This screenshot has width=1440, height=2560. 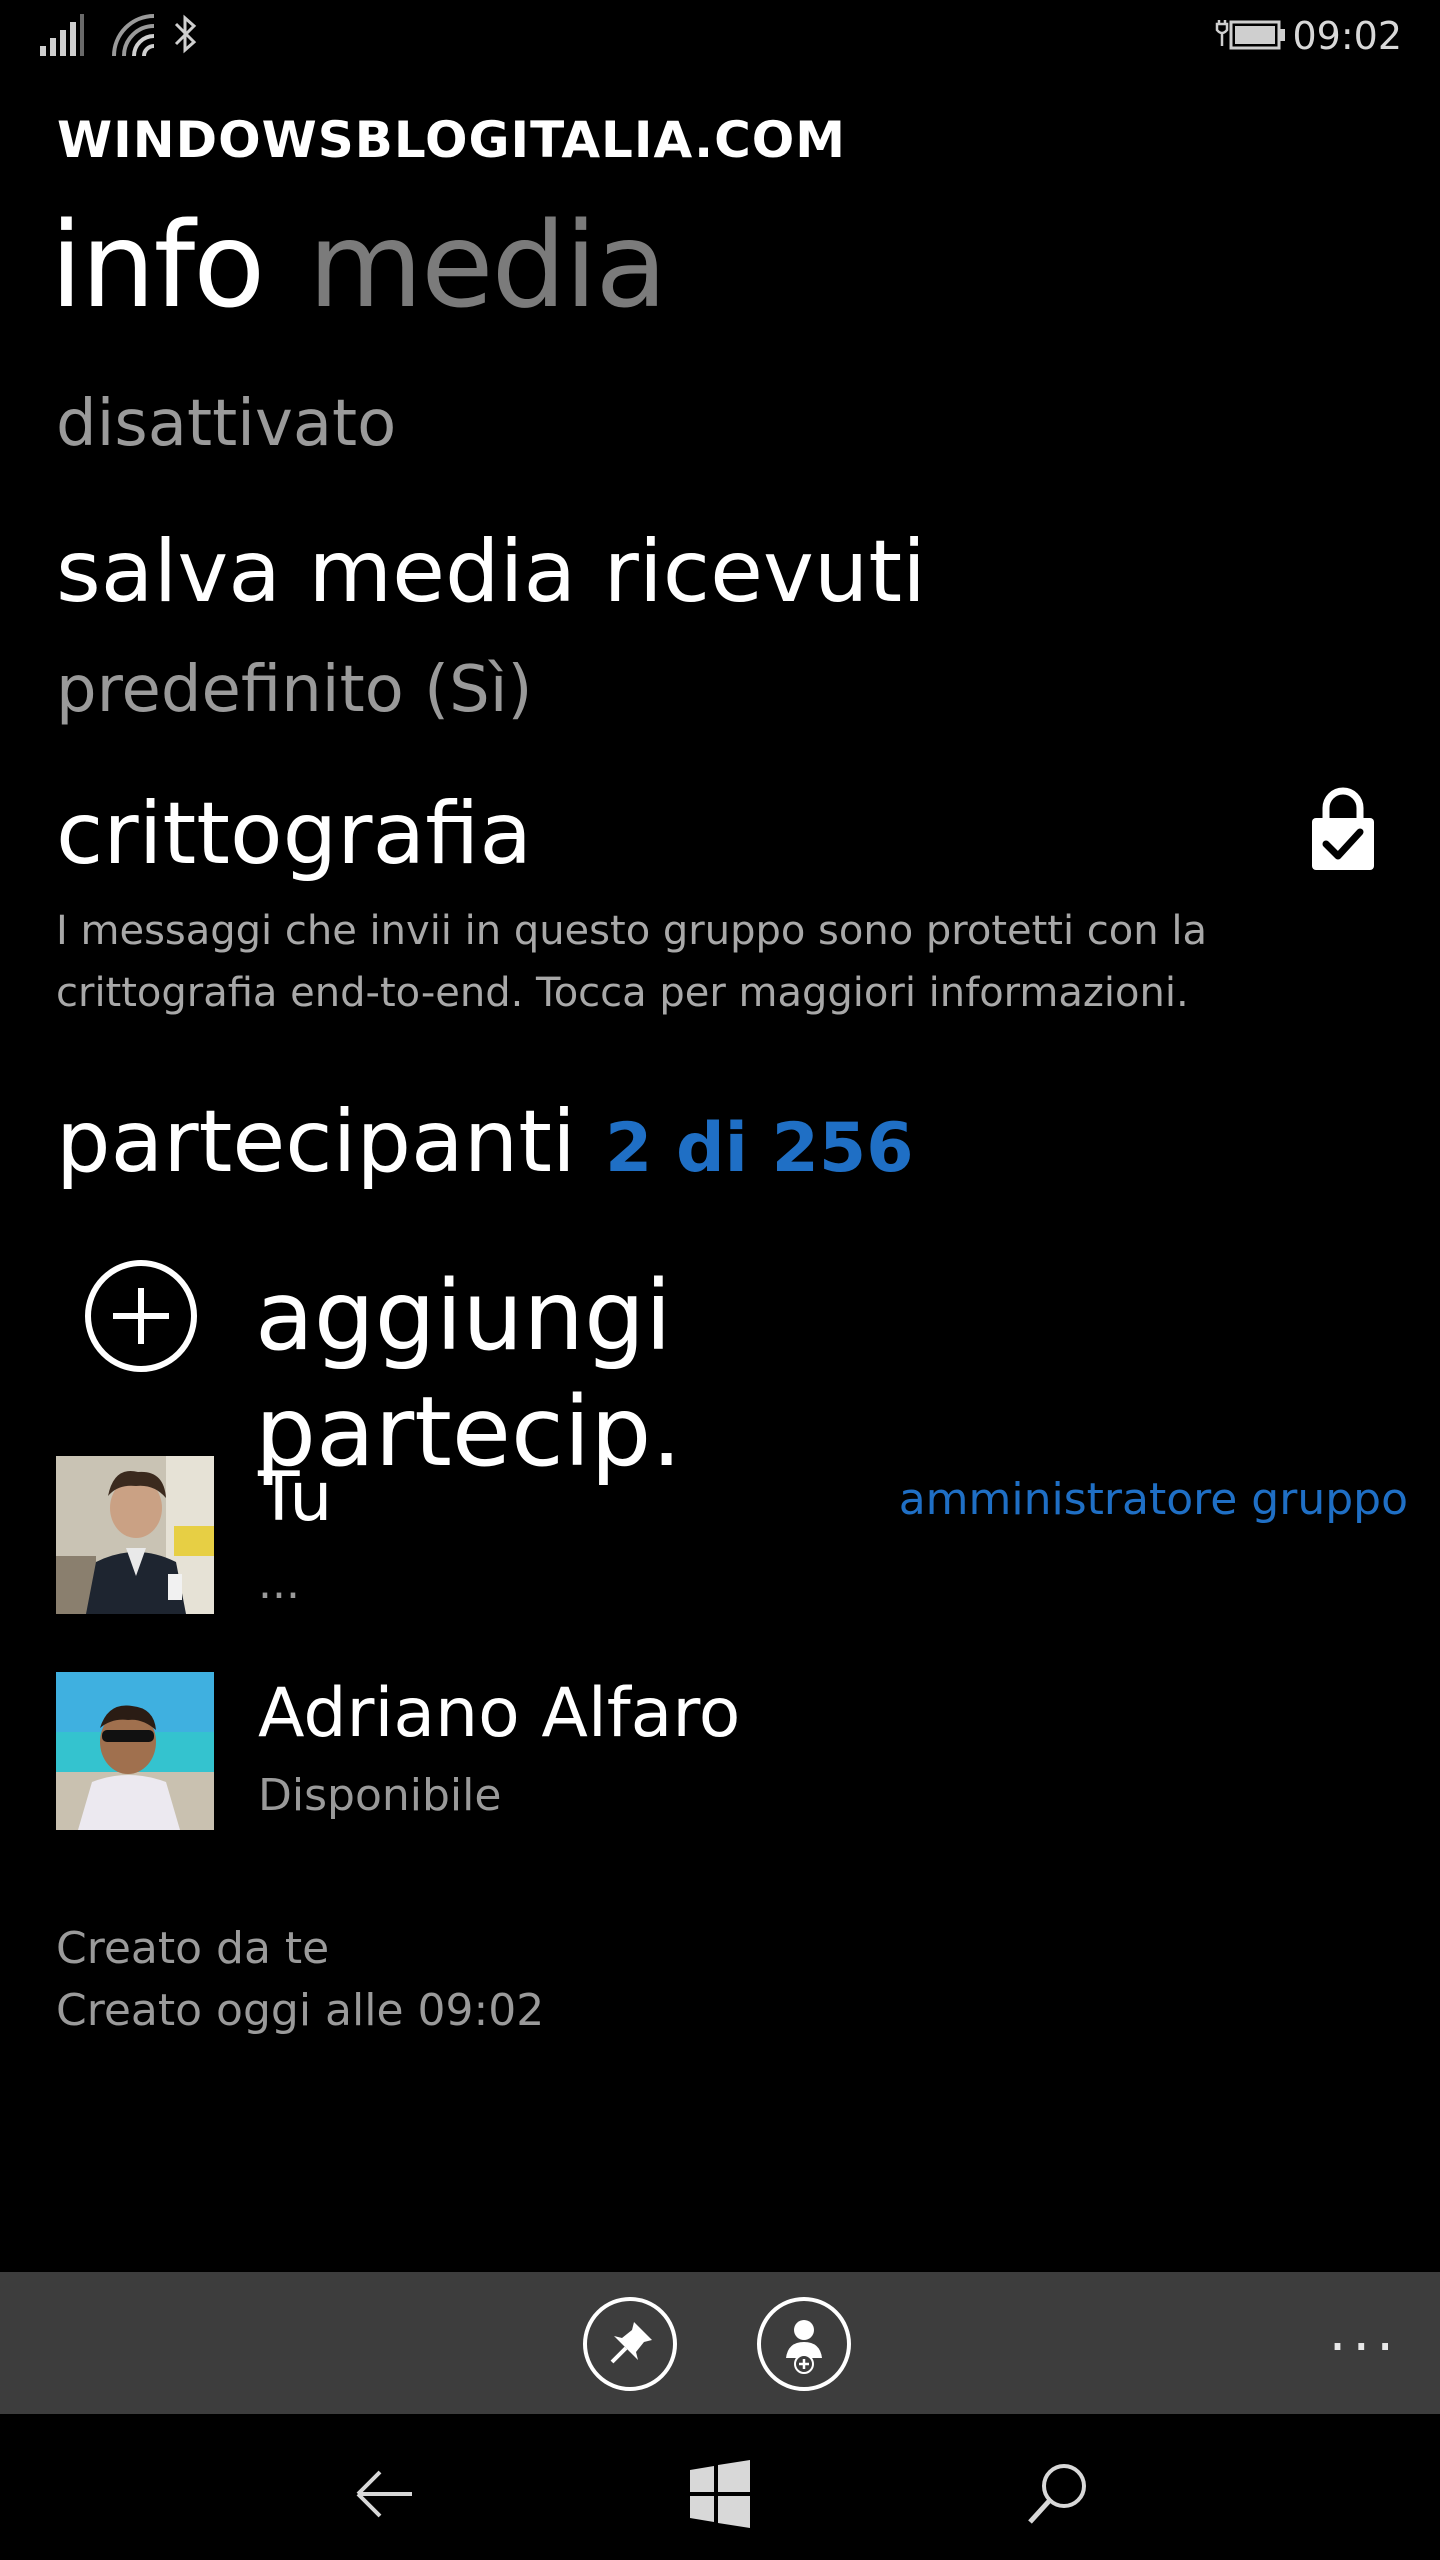 I want to click on signal-icon, so click(x=62, y=35).